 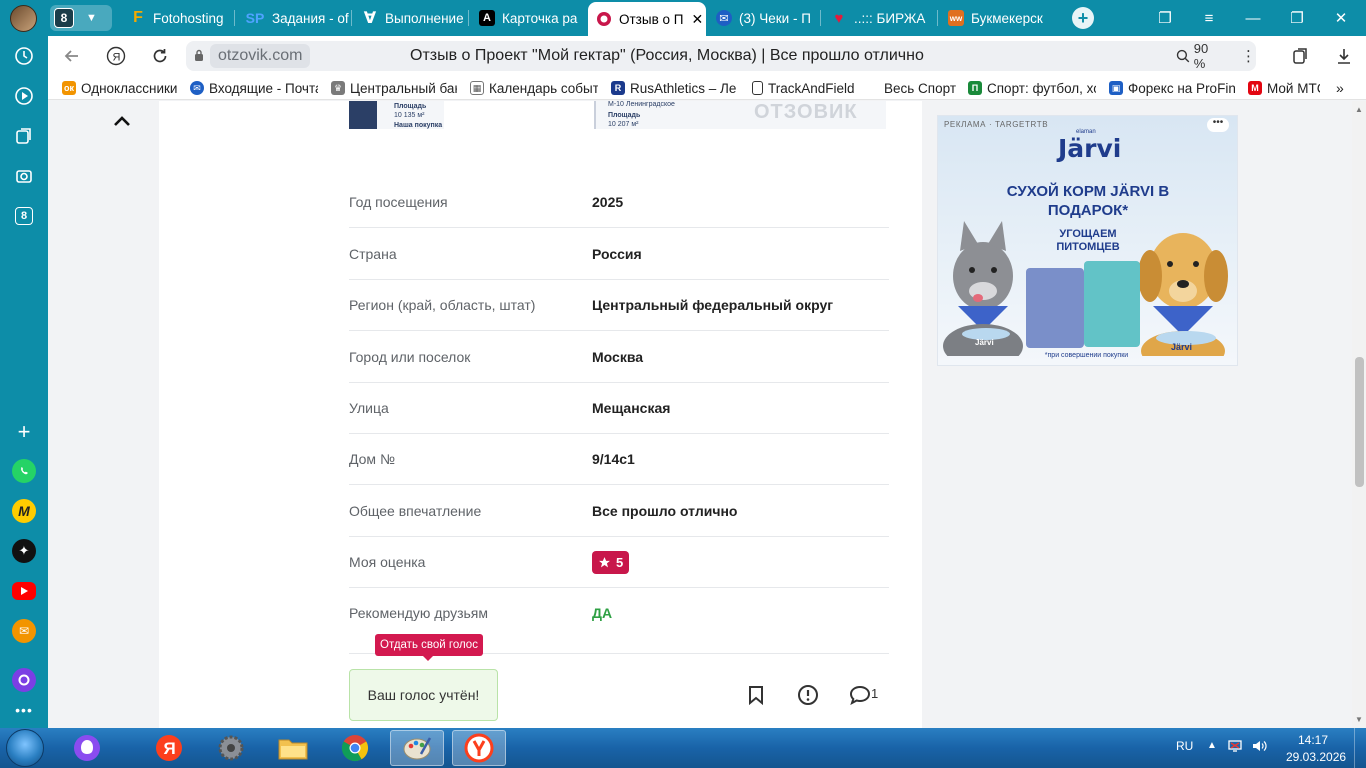 What do you see at coordinates (423, 695) in the screenshot?
I see `vote-status: Ваш голос учтён!` at bounding box center [423, 695].